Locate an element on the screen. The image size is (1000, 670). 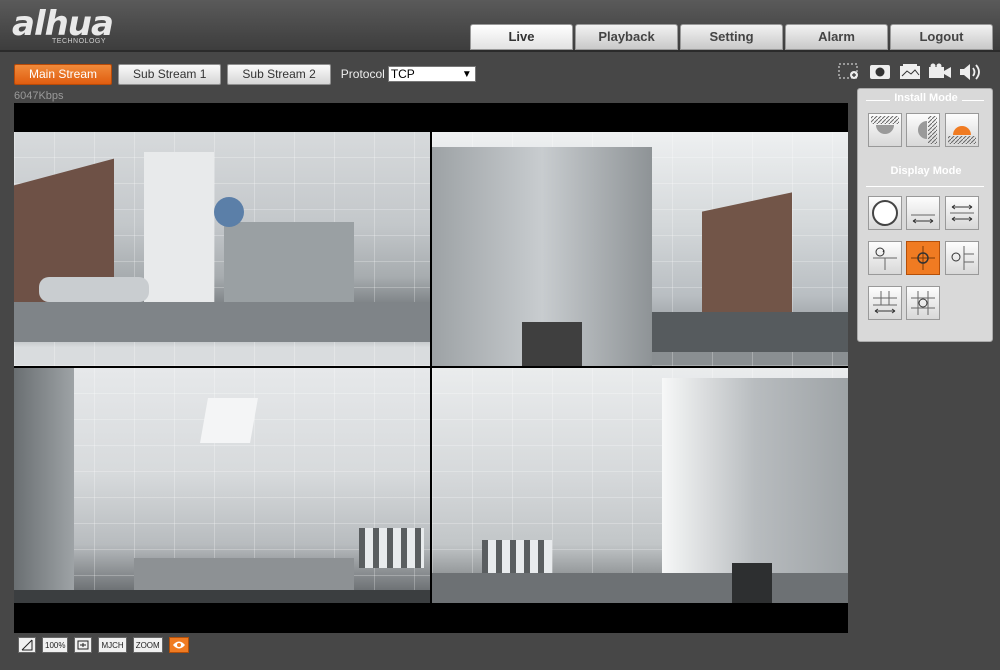
tab-logout: Logout is located at coordinates (941, 37).